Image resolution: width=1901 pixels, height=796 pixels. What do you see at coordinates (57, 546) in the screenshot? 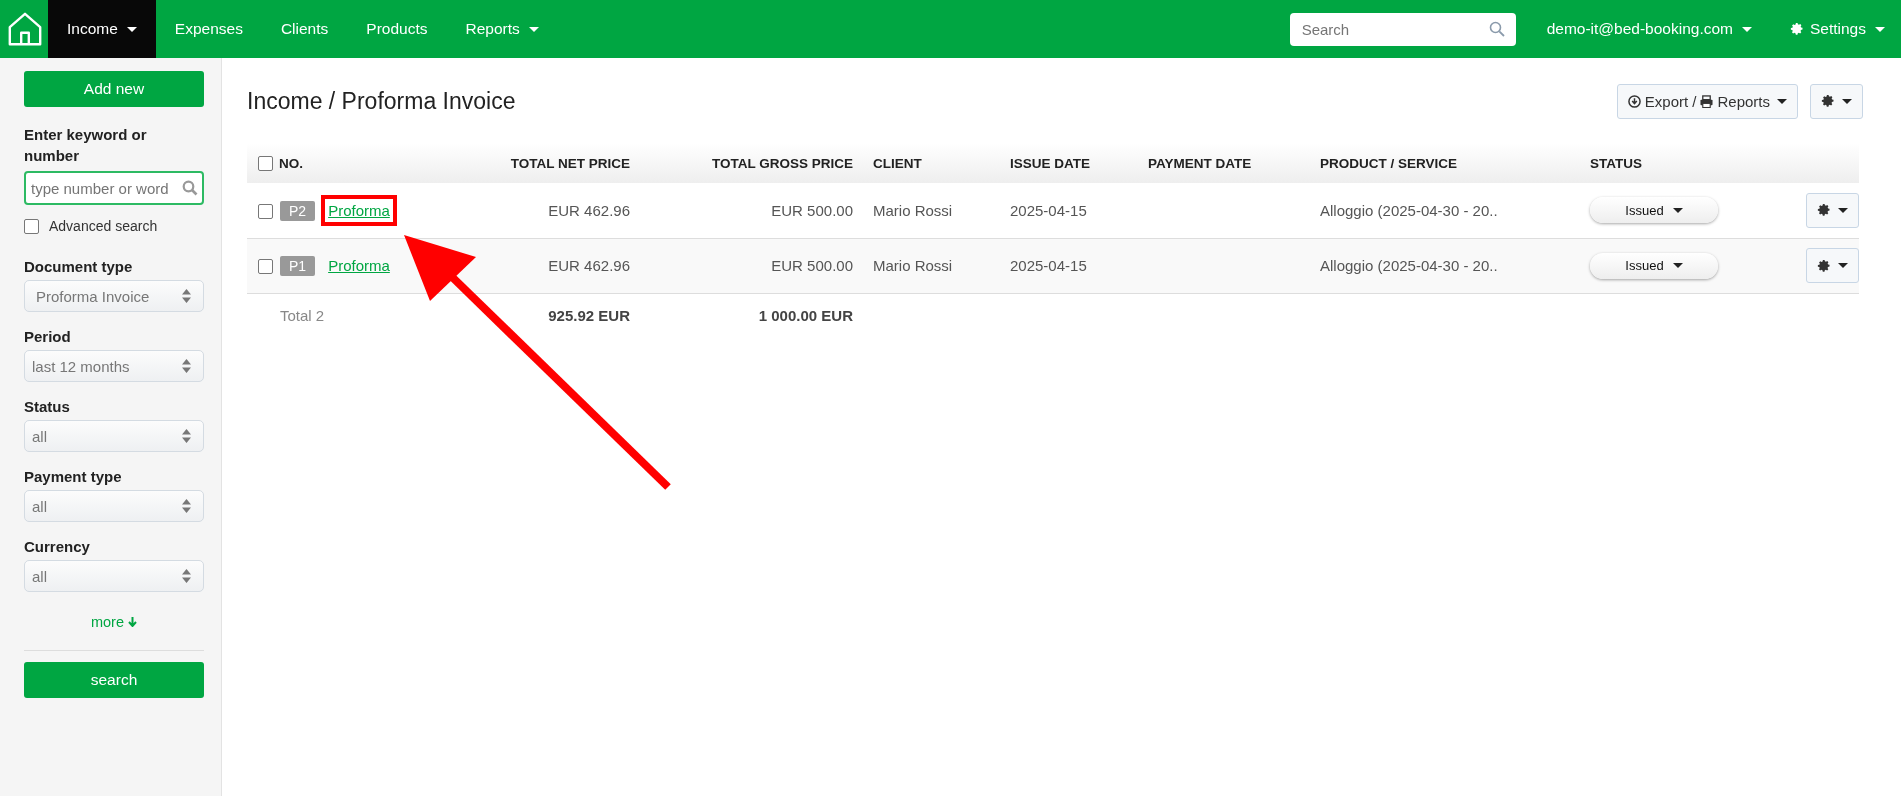
I see `filter-label: Currency` at bounding box center [57, 546].